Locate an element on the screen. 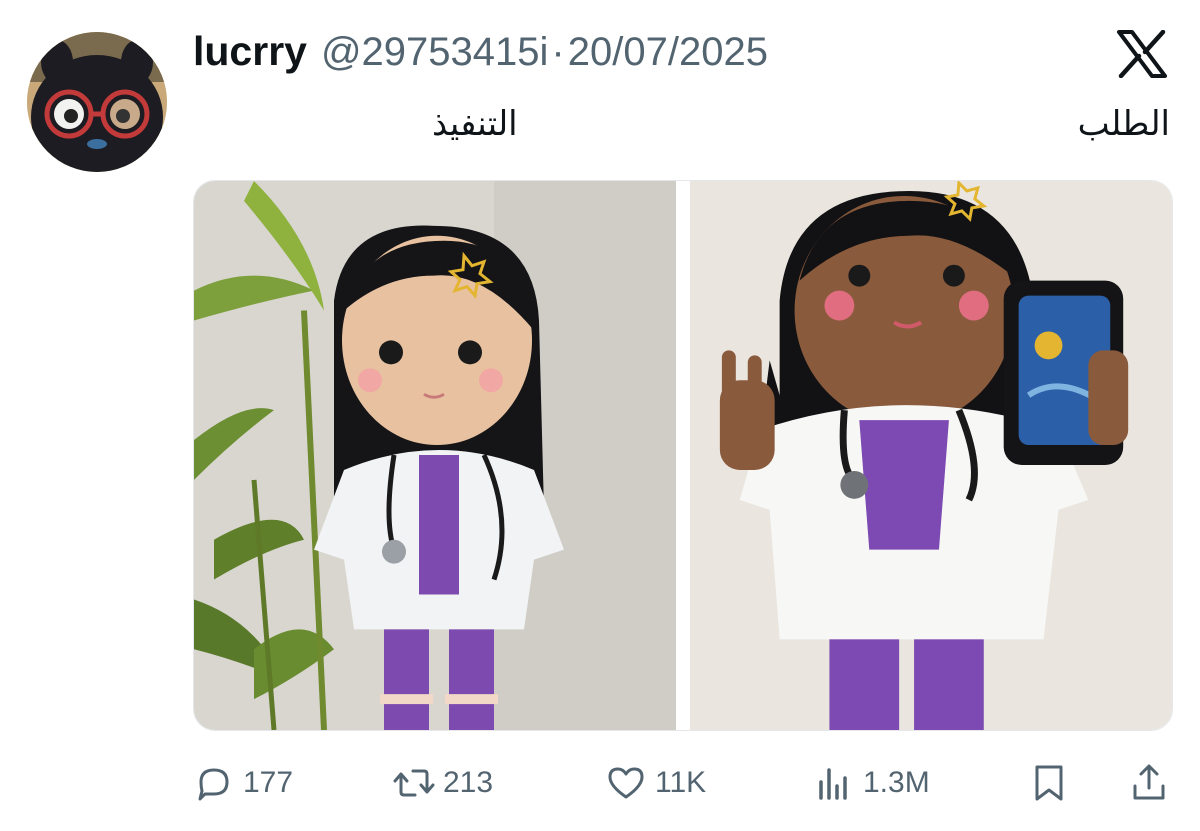 The width and height of the screenshot is (1200, 831). post-header: lucrry @29753415i · 20/07/2025 is located at coordinates (480, 51).